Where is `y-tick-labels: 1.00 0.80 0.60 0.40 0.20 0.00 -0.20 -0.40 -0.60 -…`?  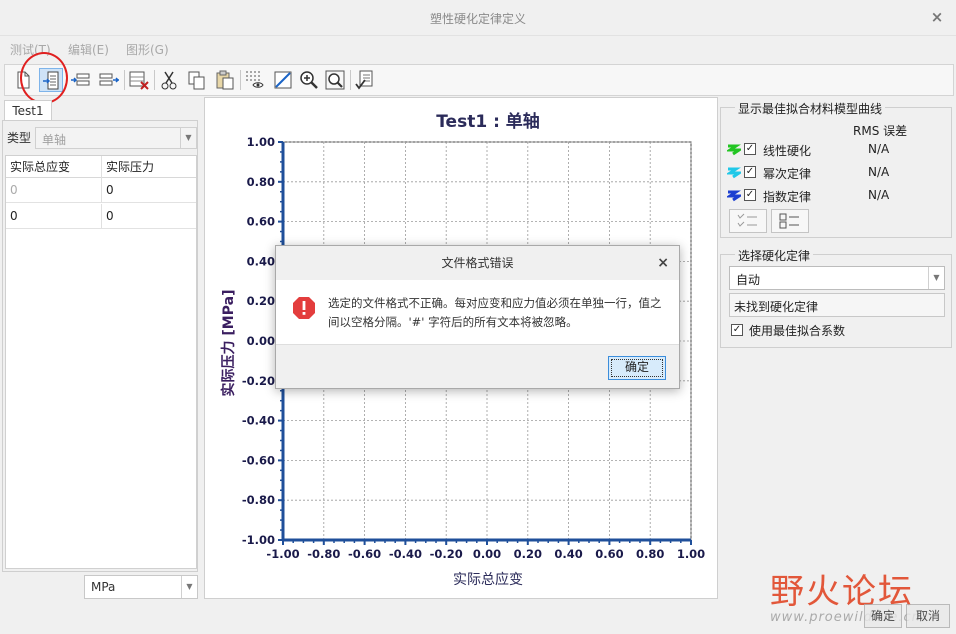 y-tick-labels: 1.00 0.80 0.60 0.40 0.20 0.00 -0.20 -0.40 -0.60 -… is located at coordinates (258, 341).